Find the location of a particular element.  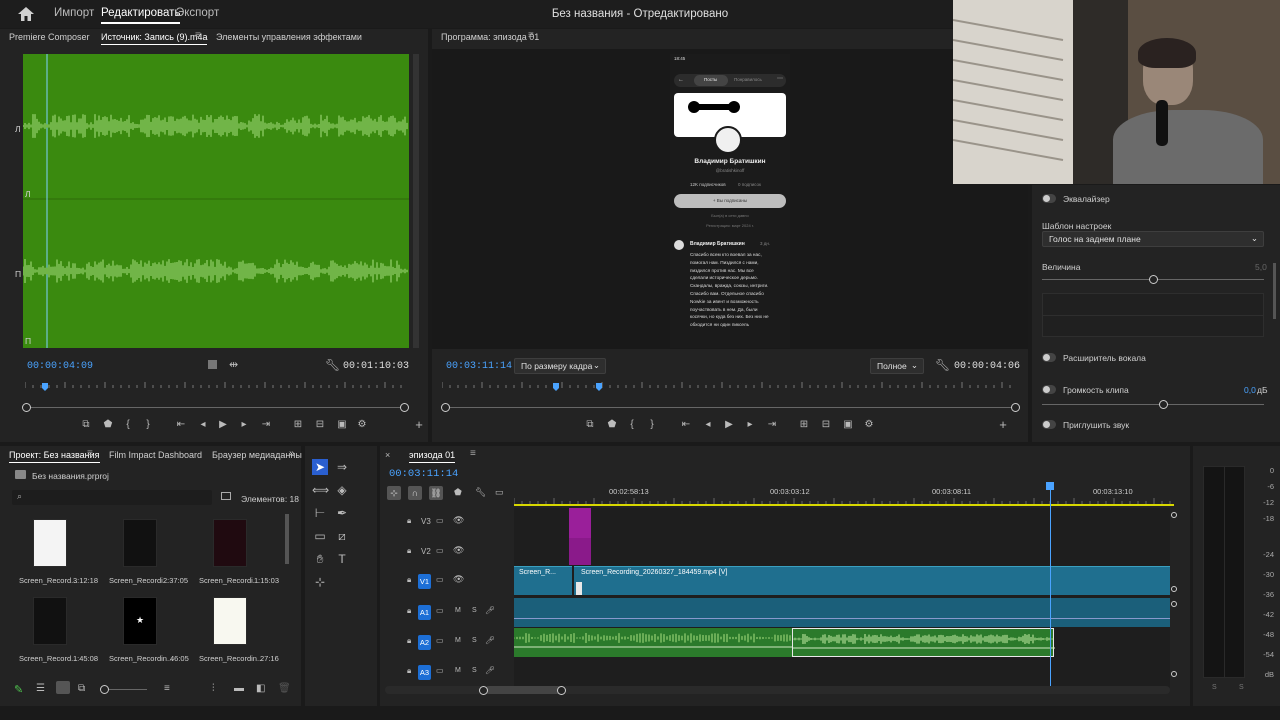

button-editor-icon: ⚙︎ is located at coordinates (362, 425).